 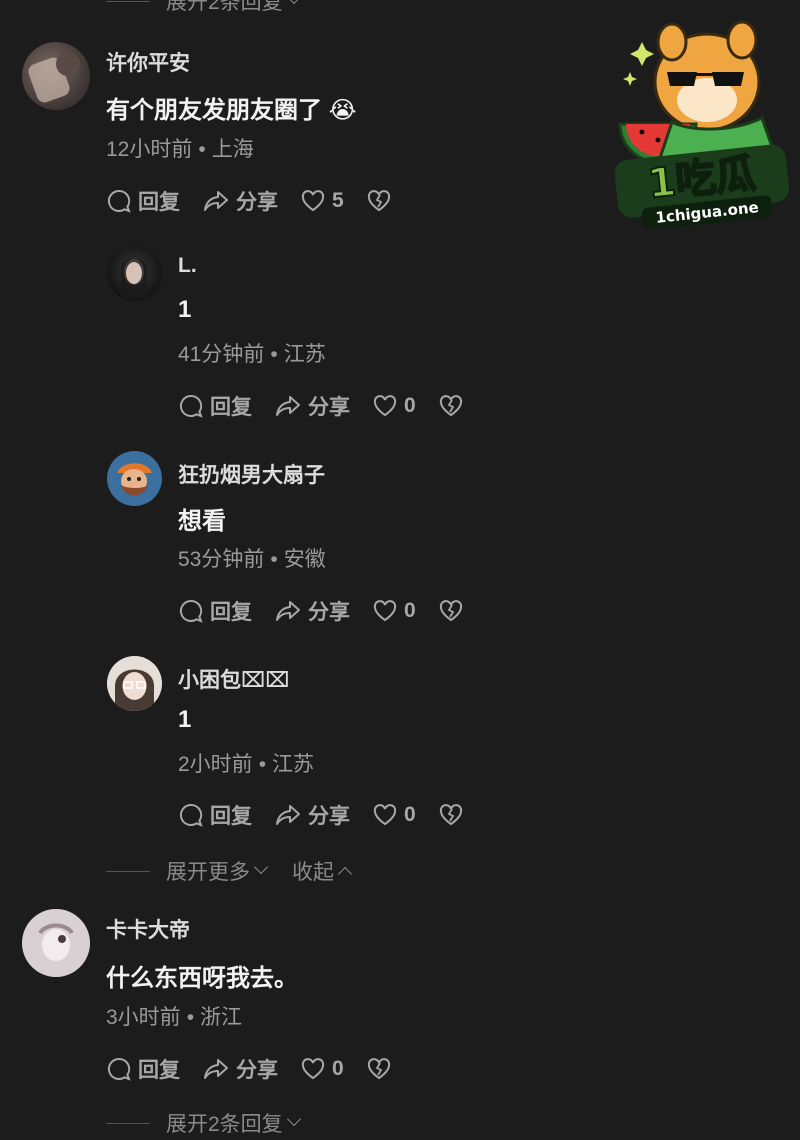 What do you see at coordinates (338, 200) in the screenshot?
I see `like-count: 5` at bounding box center [338, 200].